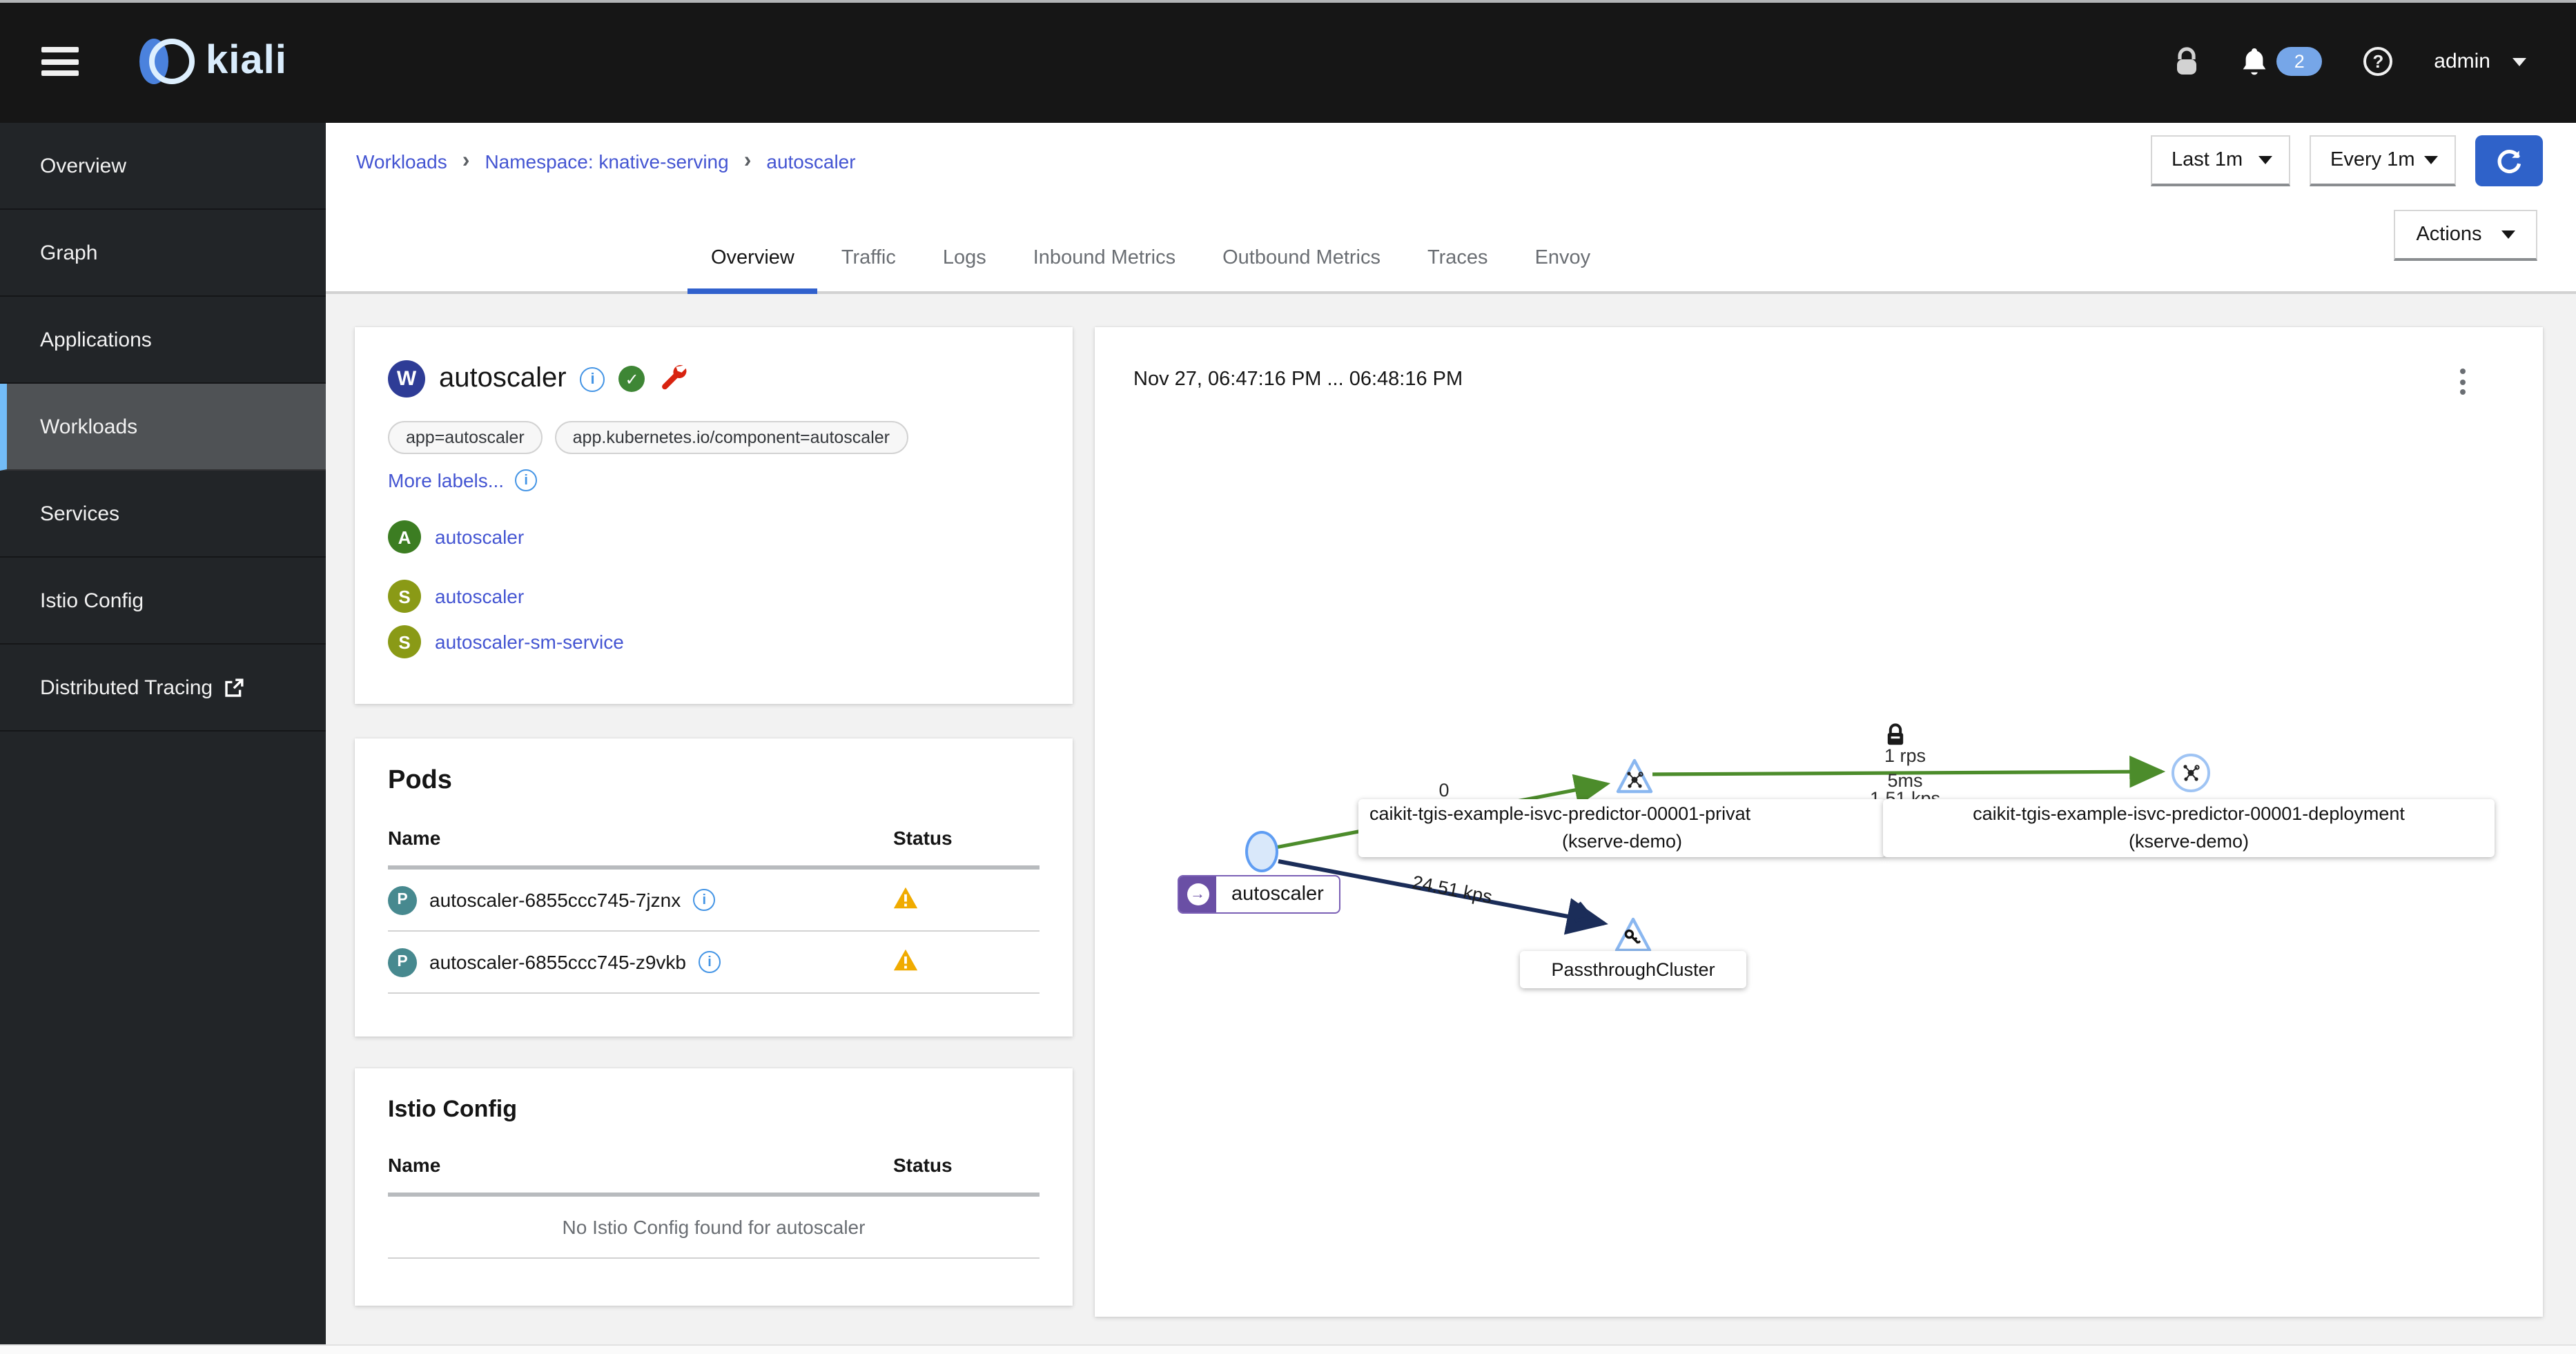  What do you see at coordinates (2191, 773) in the screenshot?
I see `graph-node-deployment` at bounding box center [2191, 773].